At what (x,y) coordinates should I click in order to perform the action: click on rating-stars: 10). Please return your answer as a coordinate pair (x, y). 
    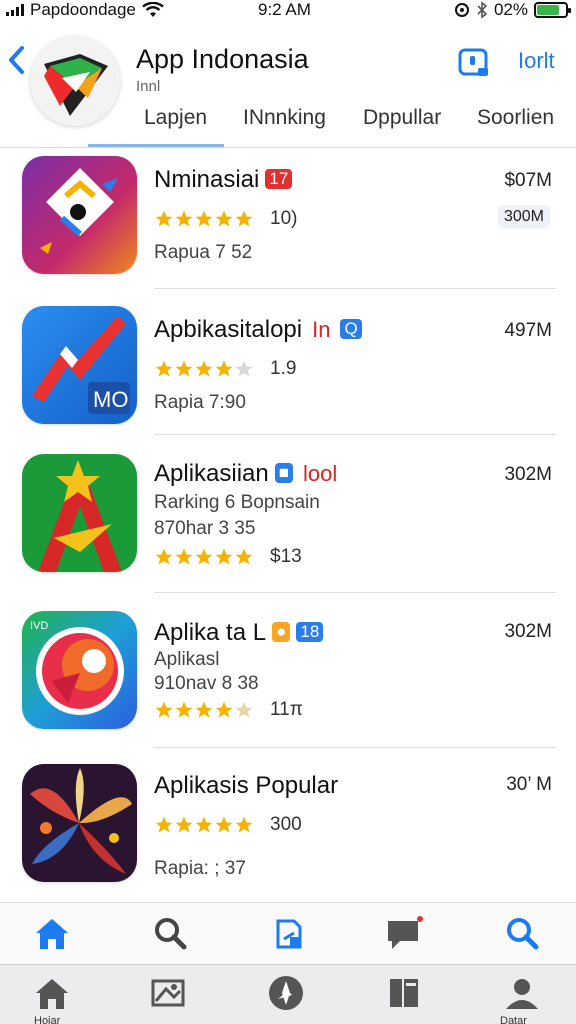
    Looking at the image, I should click on (225, 219).